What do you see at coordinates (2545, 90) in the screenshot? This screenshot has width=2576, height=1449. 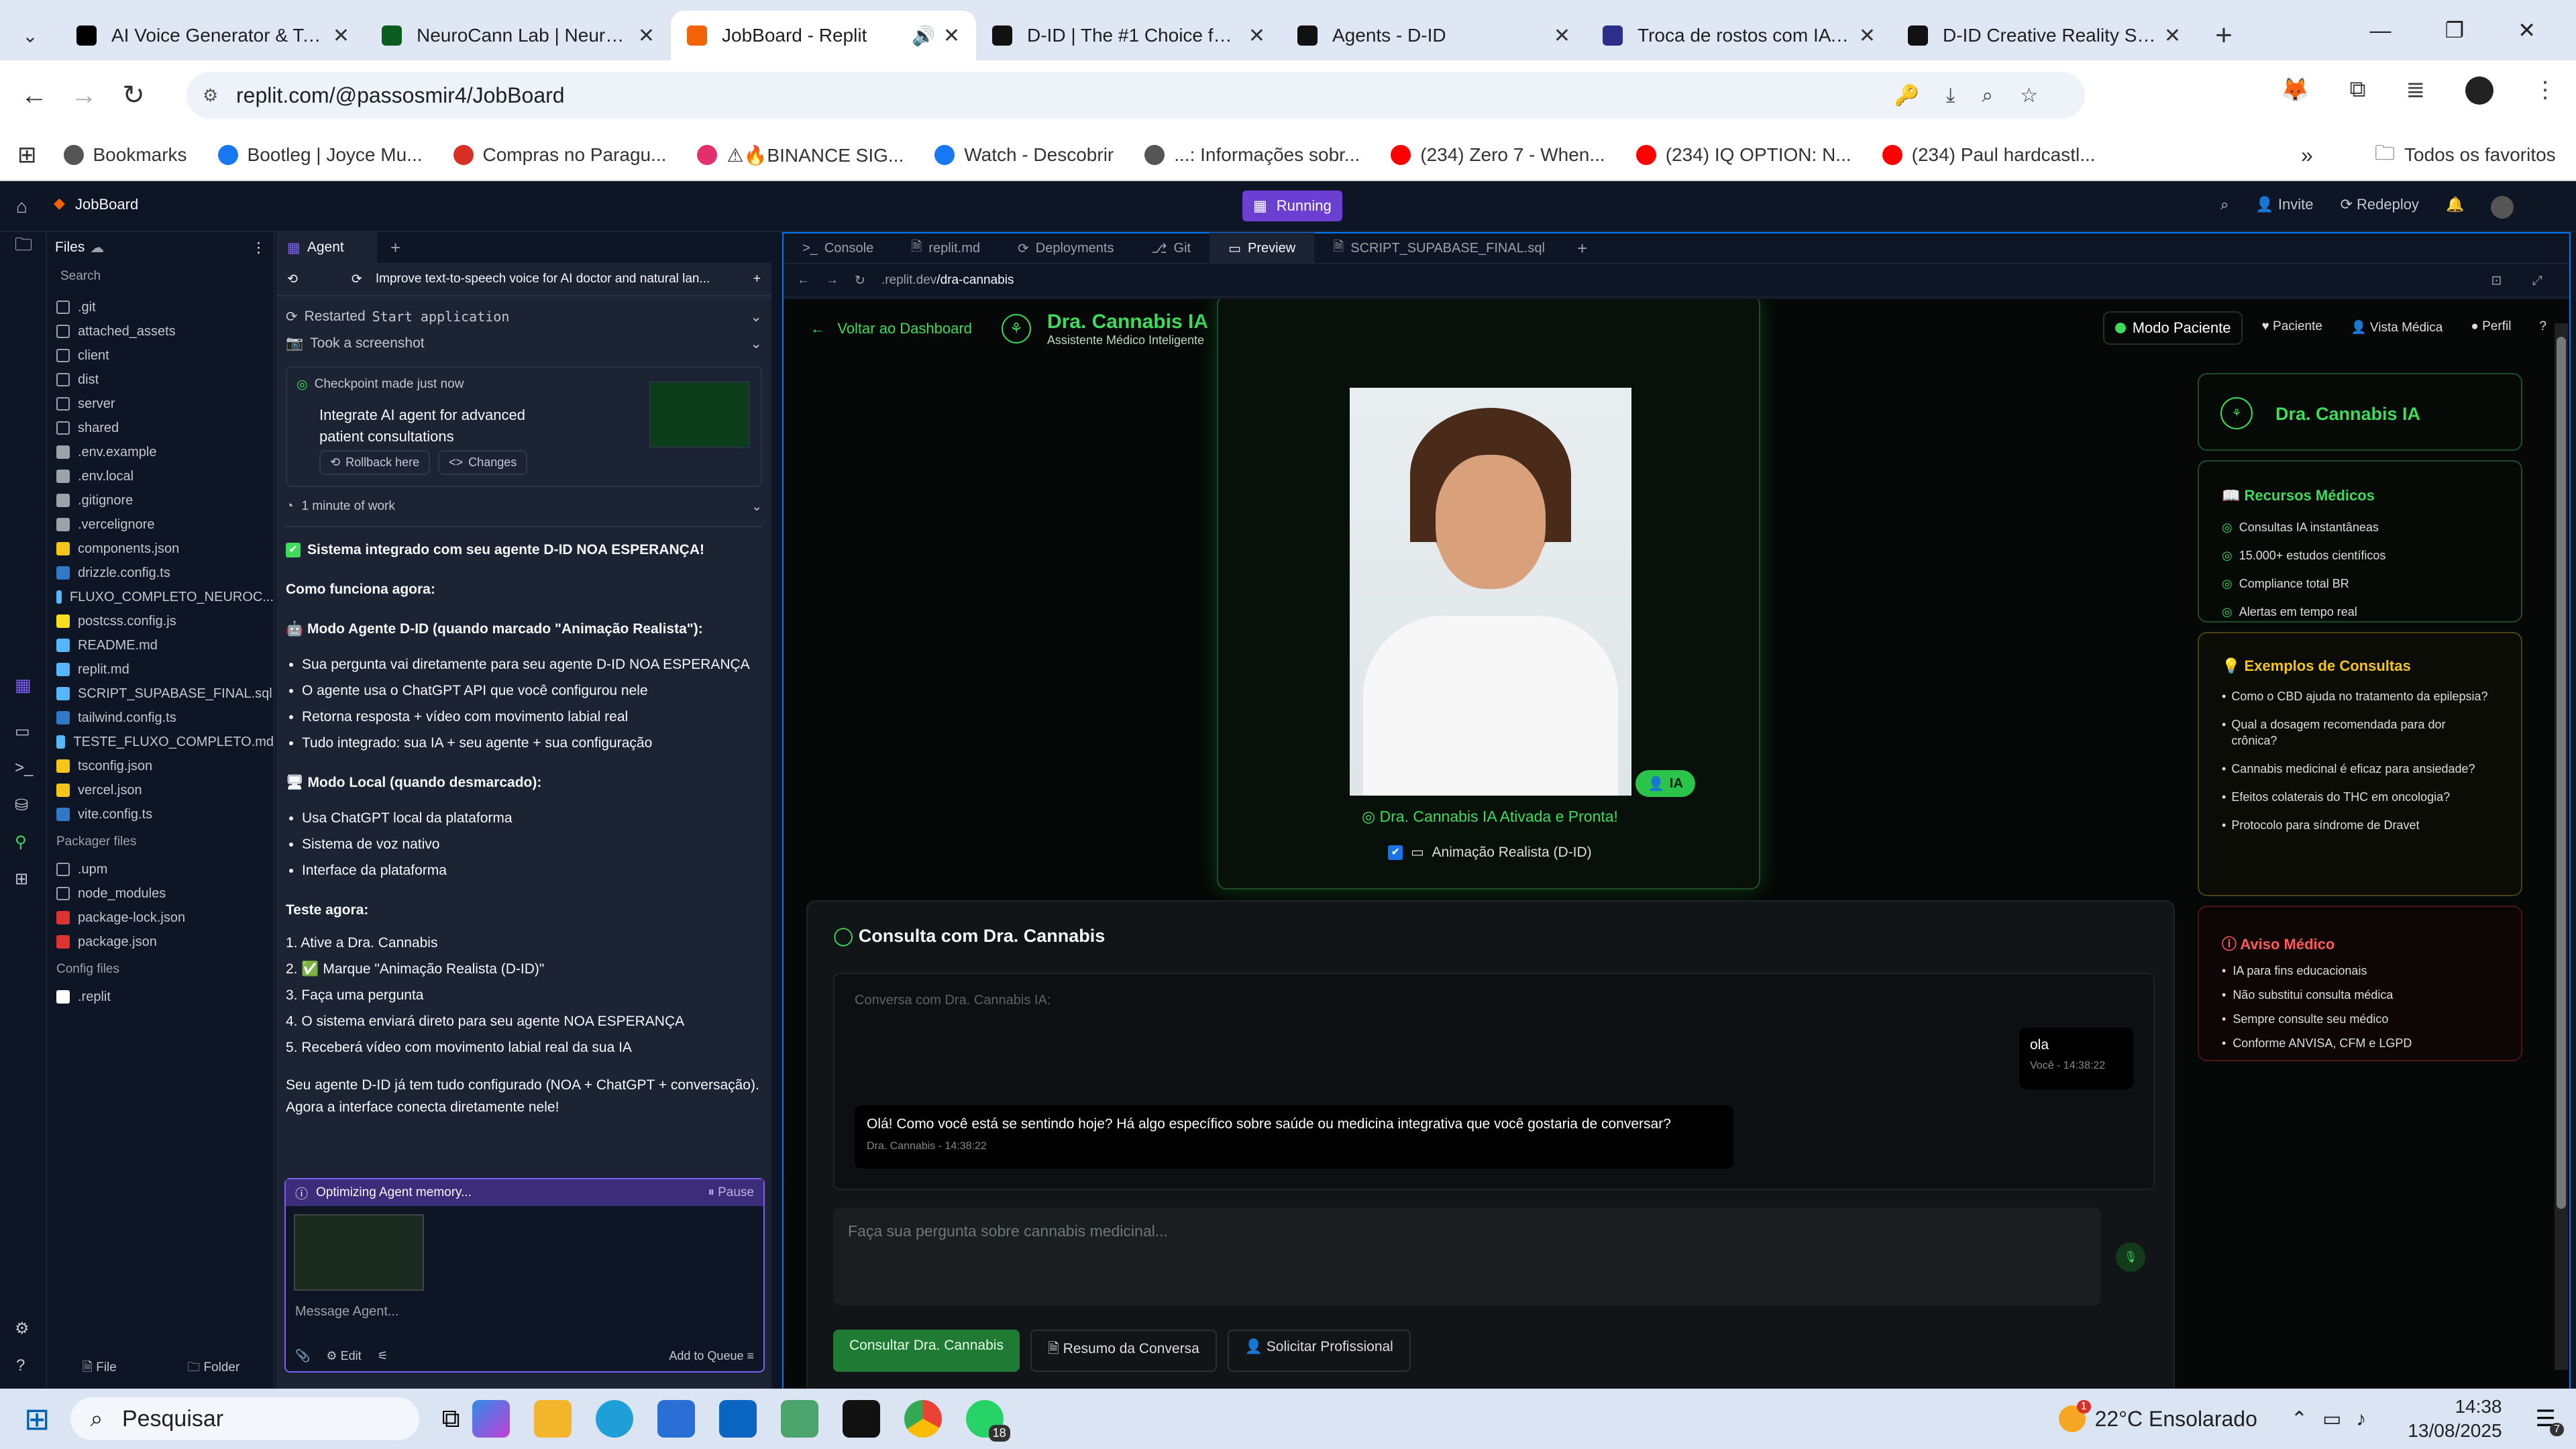 I see `menu-dots-icon: ⋮` at bounding box center [2545, 90].